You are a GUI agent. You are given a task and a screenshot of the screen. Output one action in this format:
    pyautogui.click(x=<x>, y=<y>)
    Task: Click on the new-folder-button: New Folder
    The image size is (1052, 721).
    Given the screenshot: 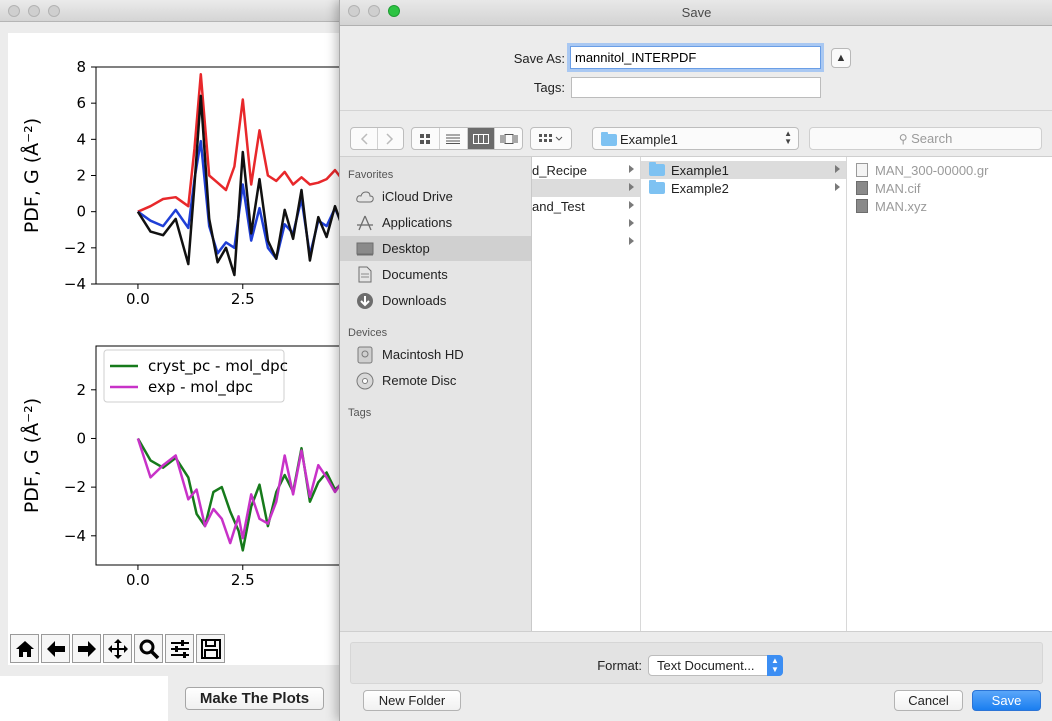 What is the action you would take?
    pyautogui.click(x=412, y=700)
    